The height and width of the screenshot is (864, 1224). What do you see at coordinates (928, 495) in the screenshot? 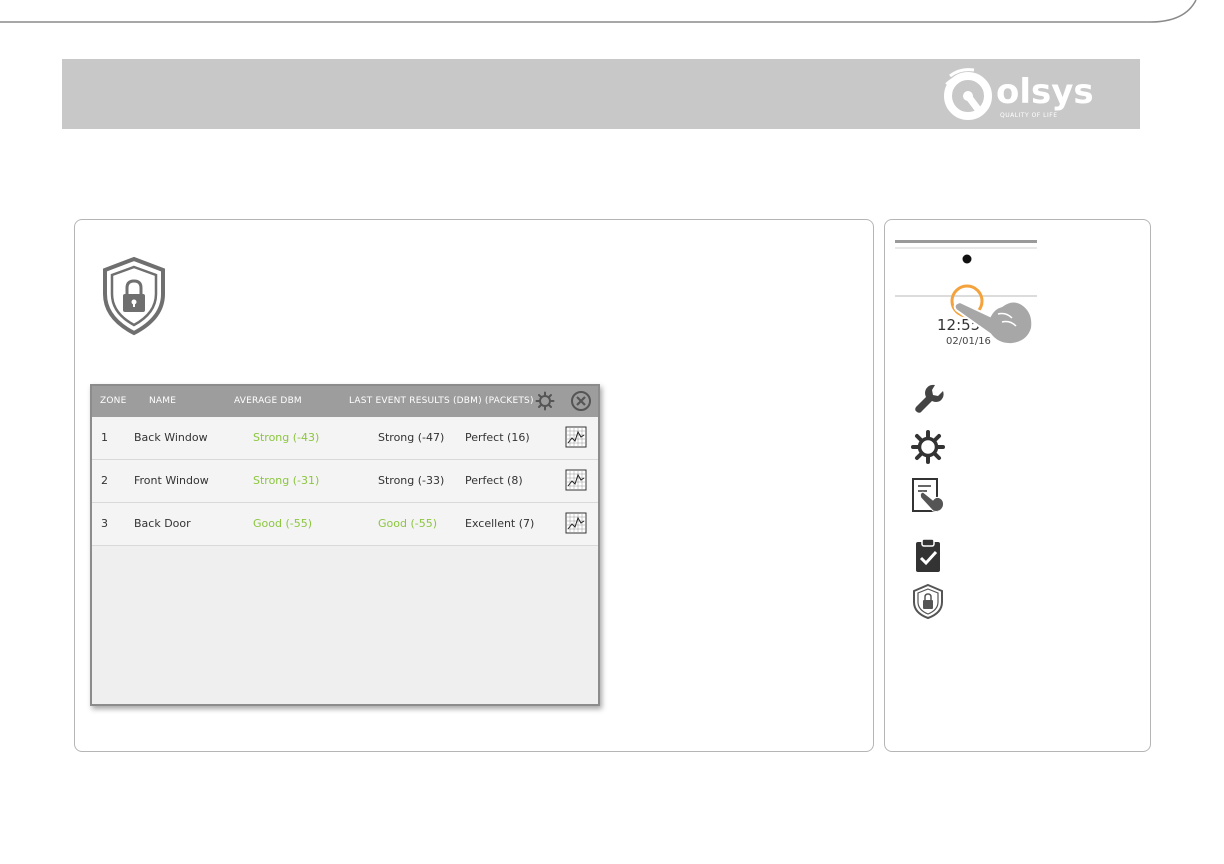
I see `touch-test-icon` at bounding box center [928, 495].